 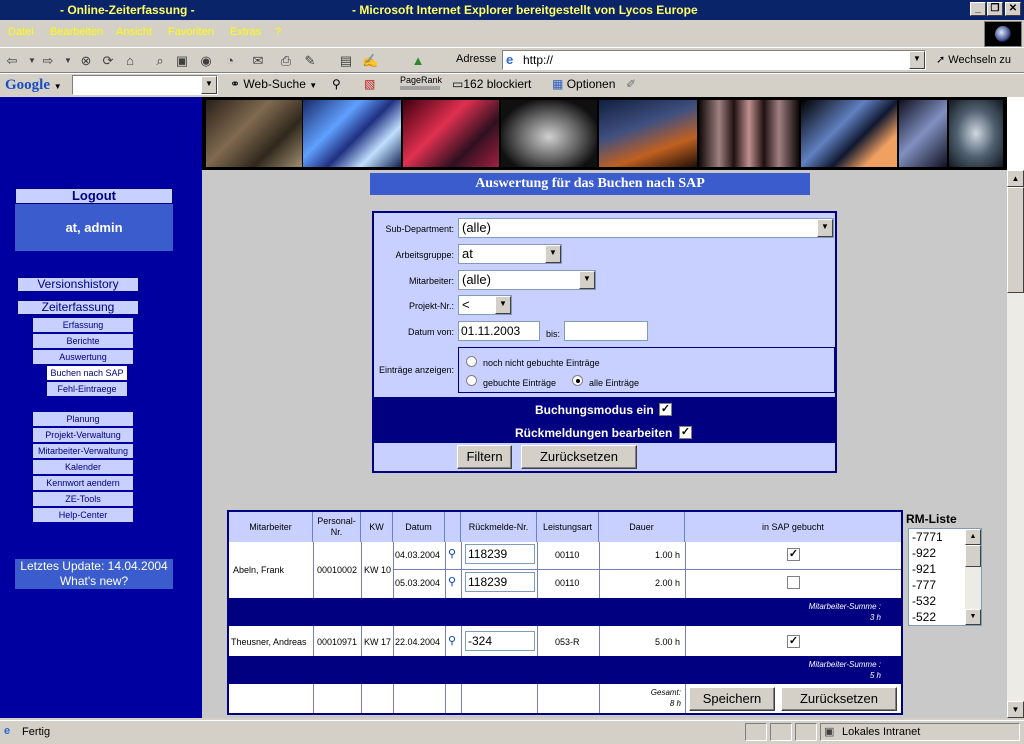 I want to click on print-icon: ⎙, so click(x=286, y=61).